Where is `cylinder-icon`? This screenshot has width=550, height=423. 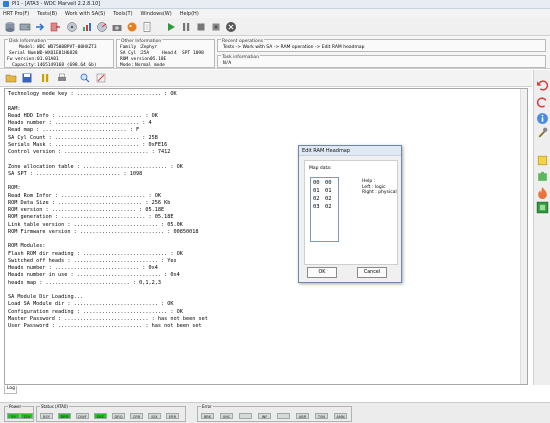 cylinder-icon is located at coordinates (10, 27).